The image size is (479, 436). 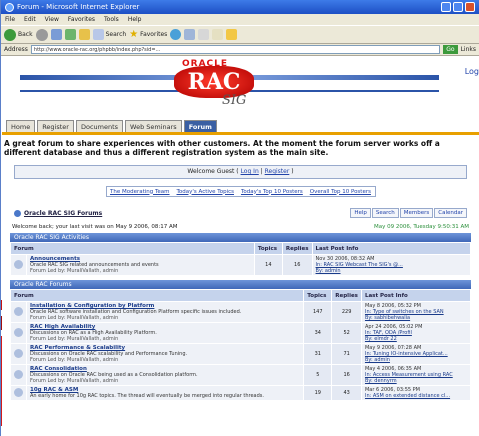 What do you see at coordinates (84, 34) in the screenshot?
I see `home-icon` at bounding box center [84, 34].